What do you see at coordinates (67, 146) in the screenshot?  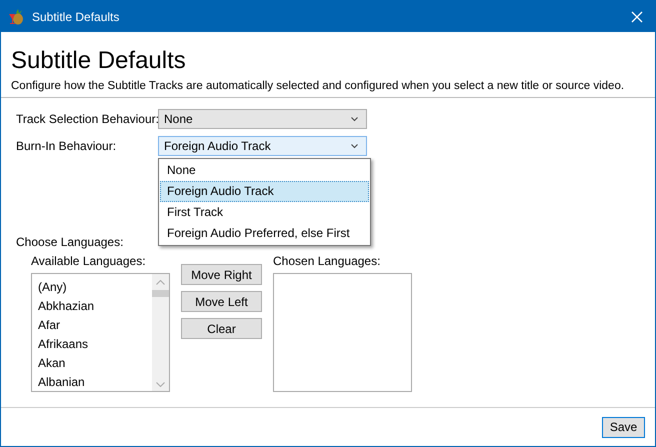 I see `field-label: Burn-In Behaviour:` at bounding box center [67, 146].